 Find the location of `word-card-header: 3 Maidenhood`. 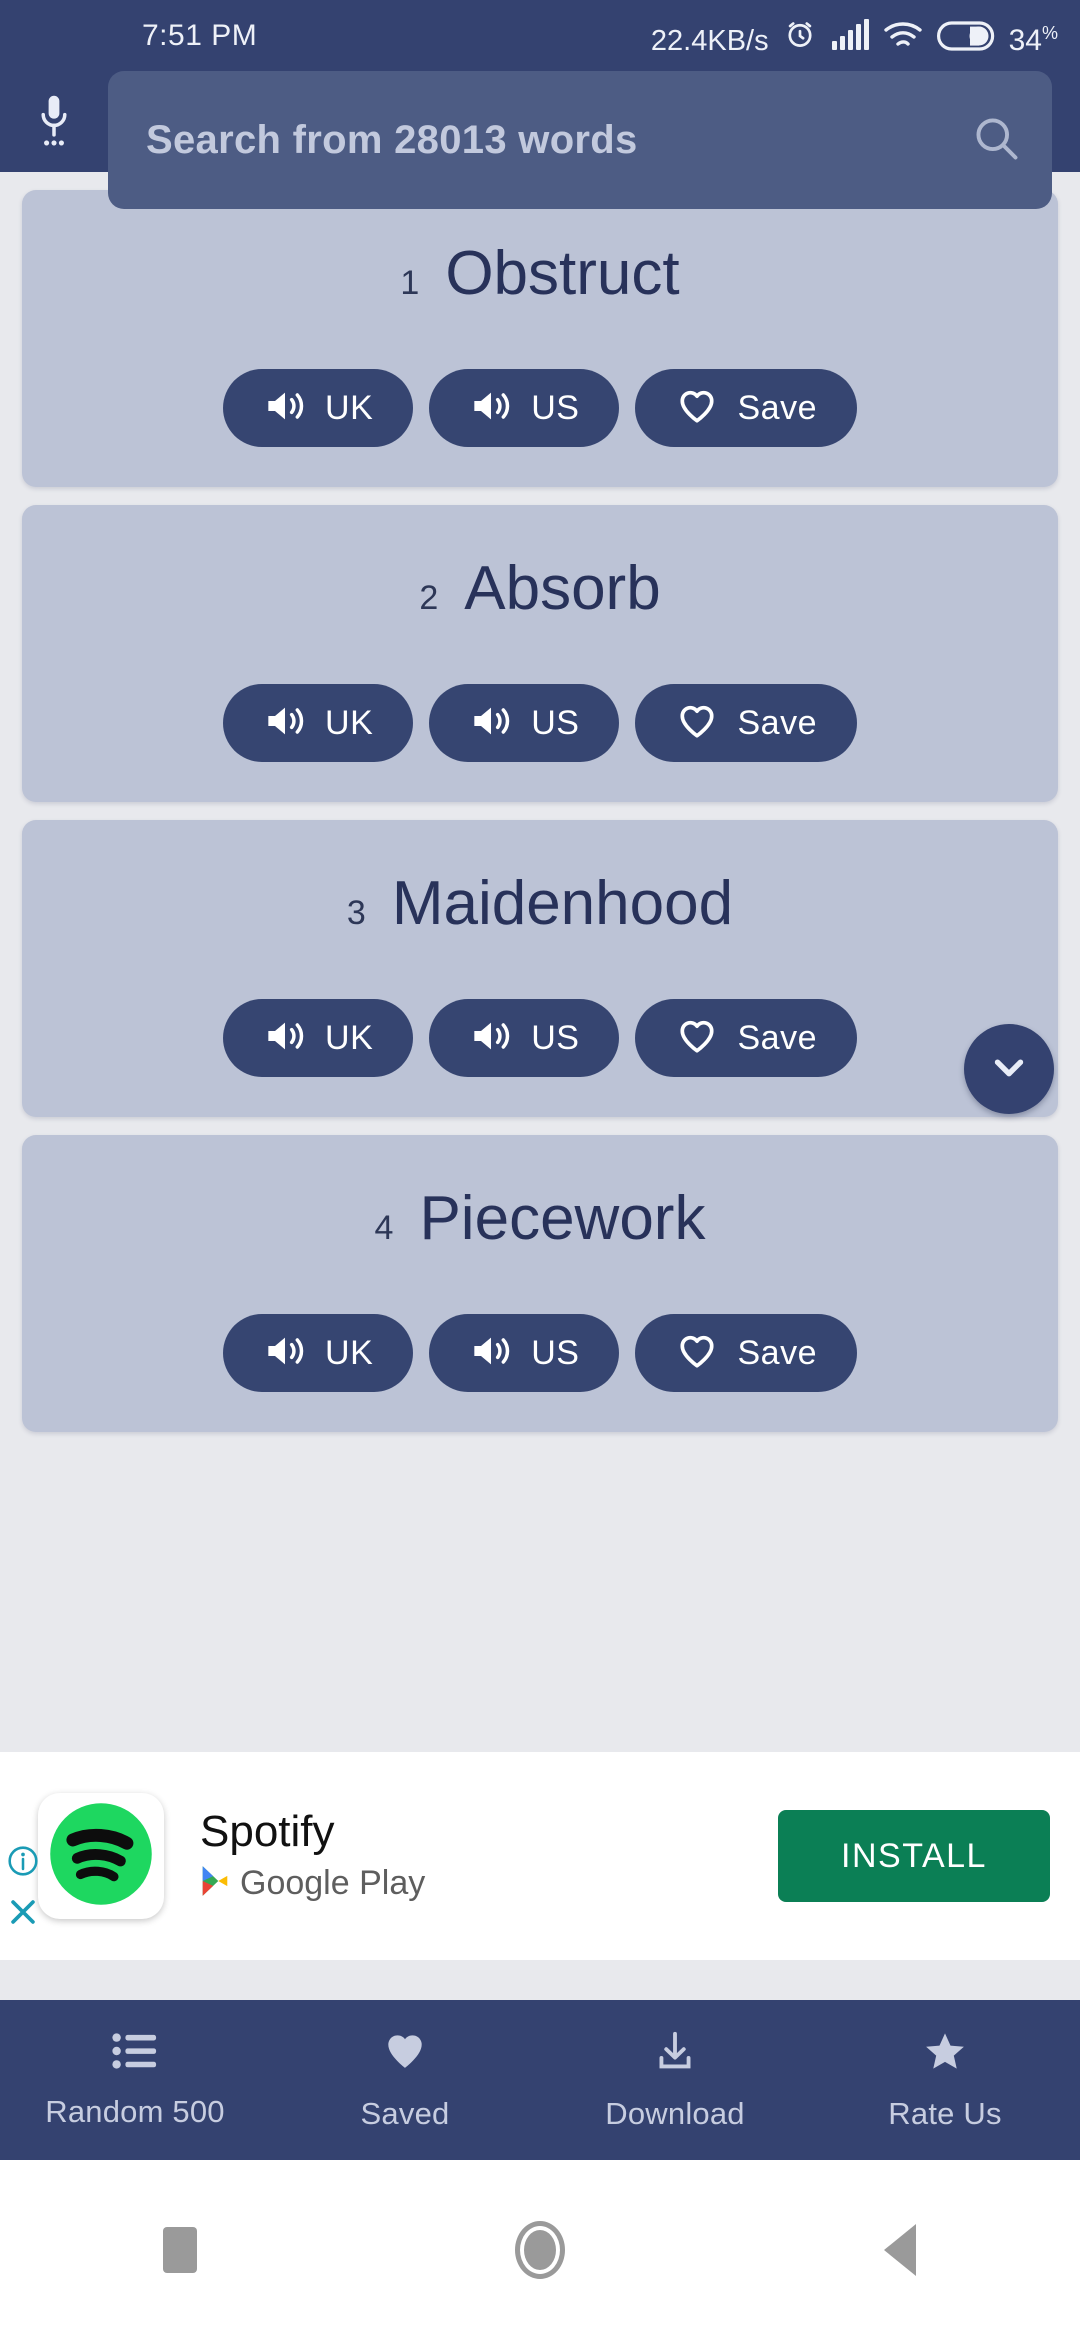

word-card-header: 3 Maidenhood is located at coordinates (540, 903).